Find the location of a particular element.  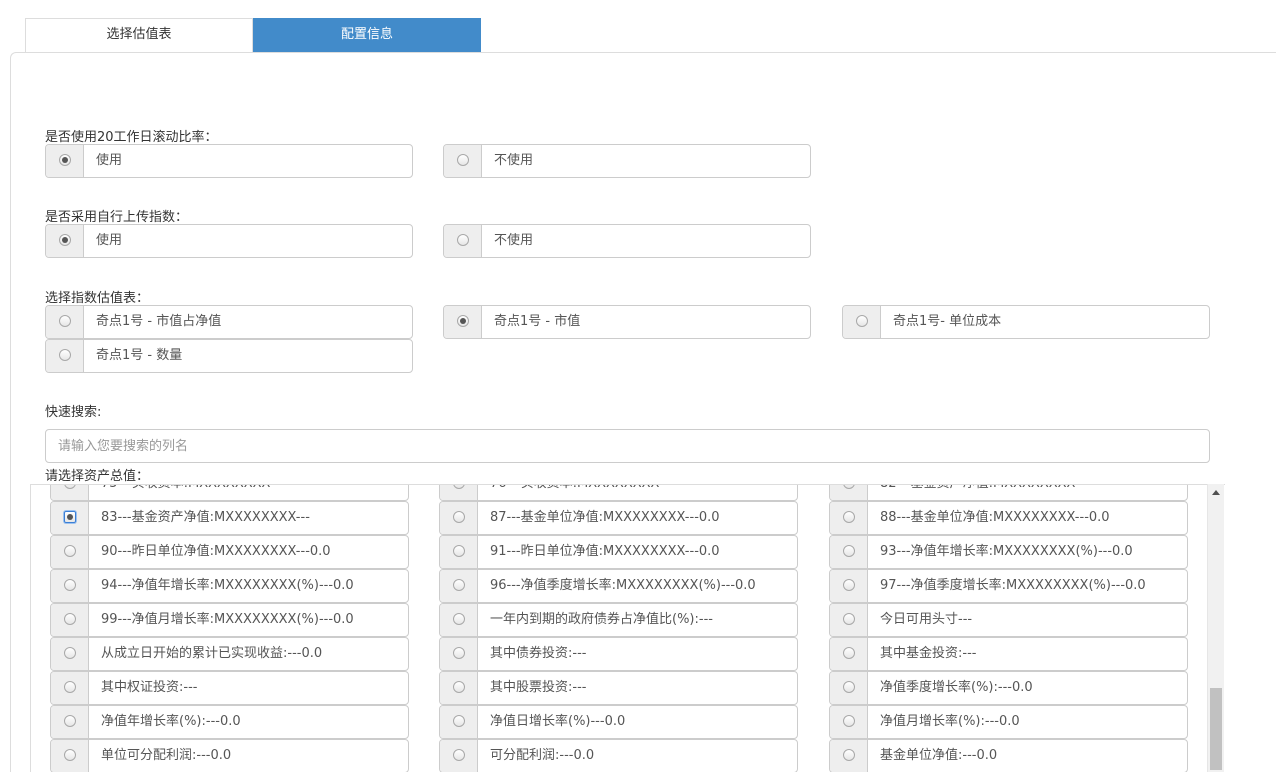

asset-option: 90---昨日单位净值:MXXXXXXXX---0.0 is located at coordinates (229, 552).